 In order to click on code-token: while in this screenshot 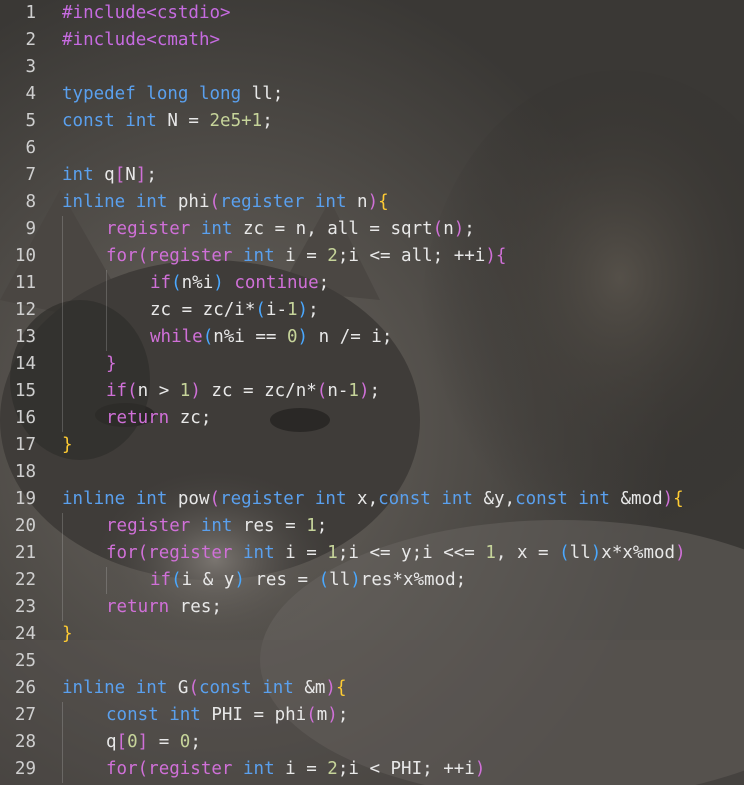, I will do `click(176, 337)`.